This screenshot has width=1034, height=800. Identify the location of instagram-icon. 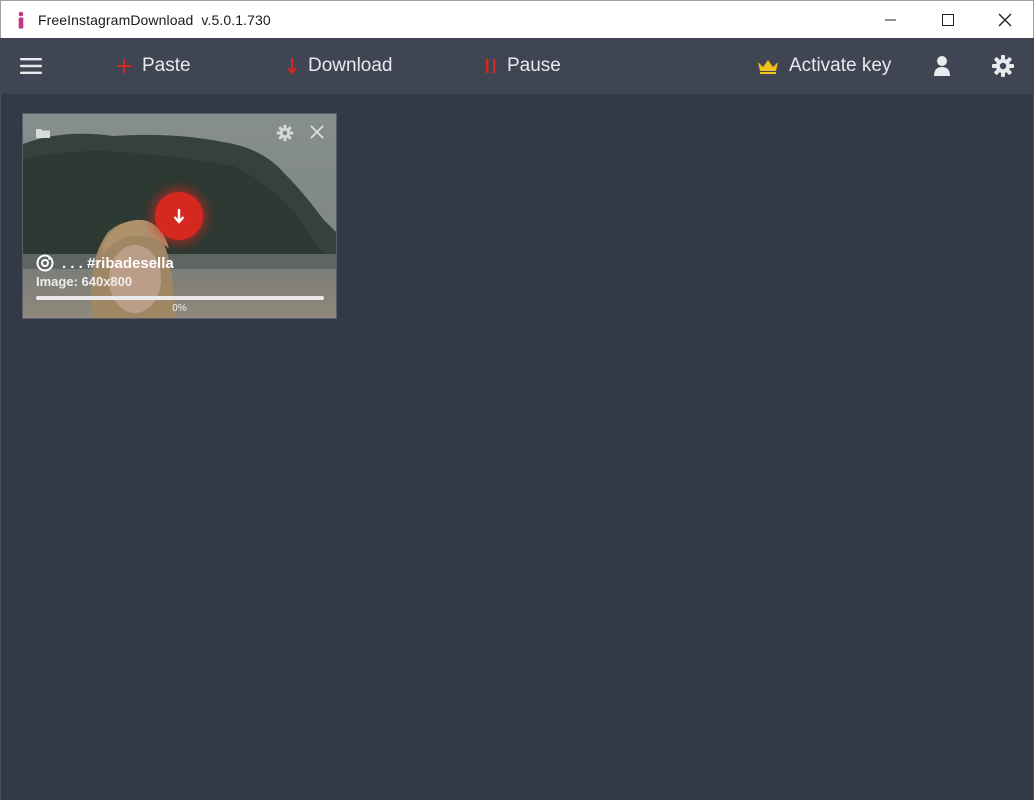
(45, 263).